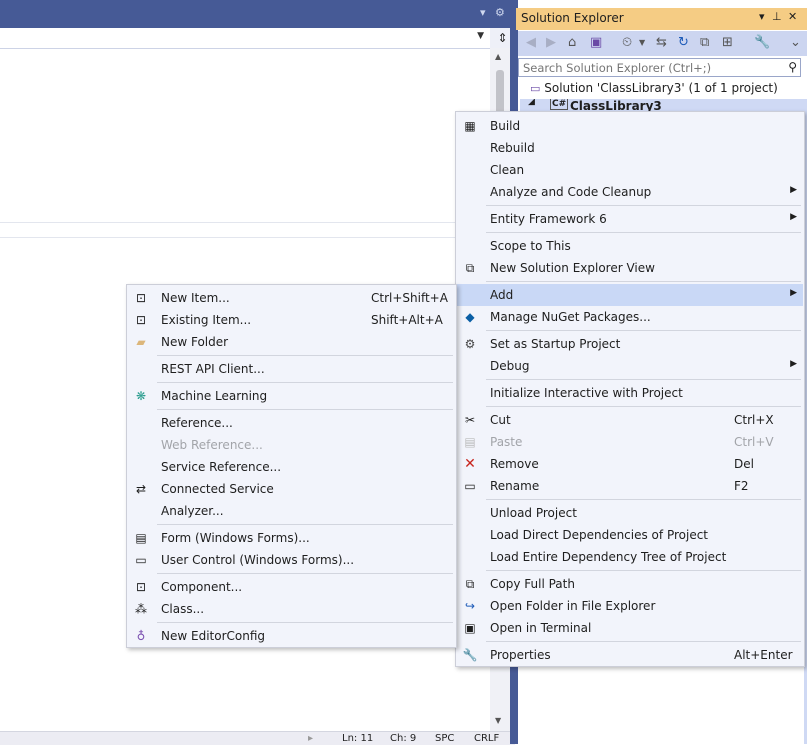  Describe the element at coordinates (643, 68) in the screenshot. I see `solution-search-input` at that location.